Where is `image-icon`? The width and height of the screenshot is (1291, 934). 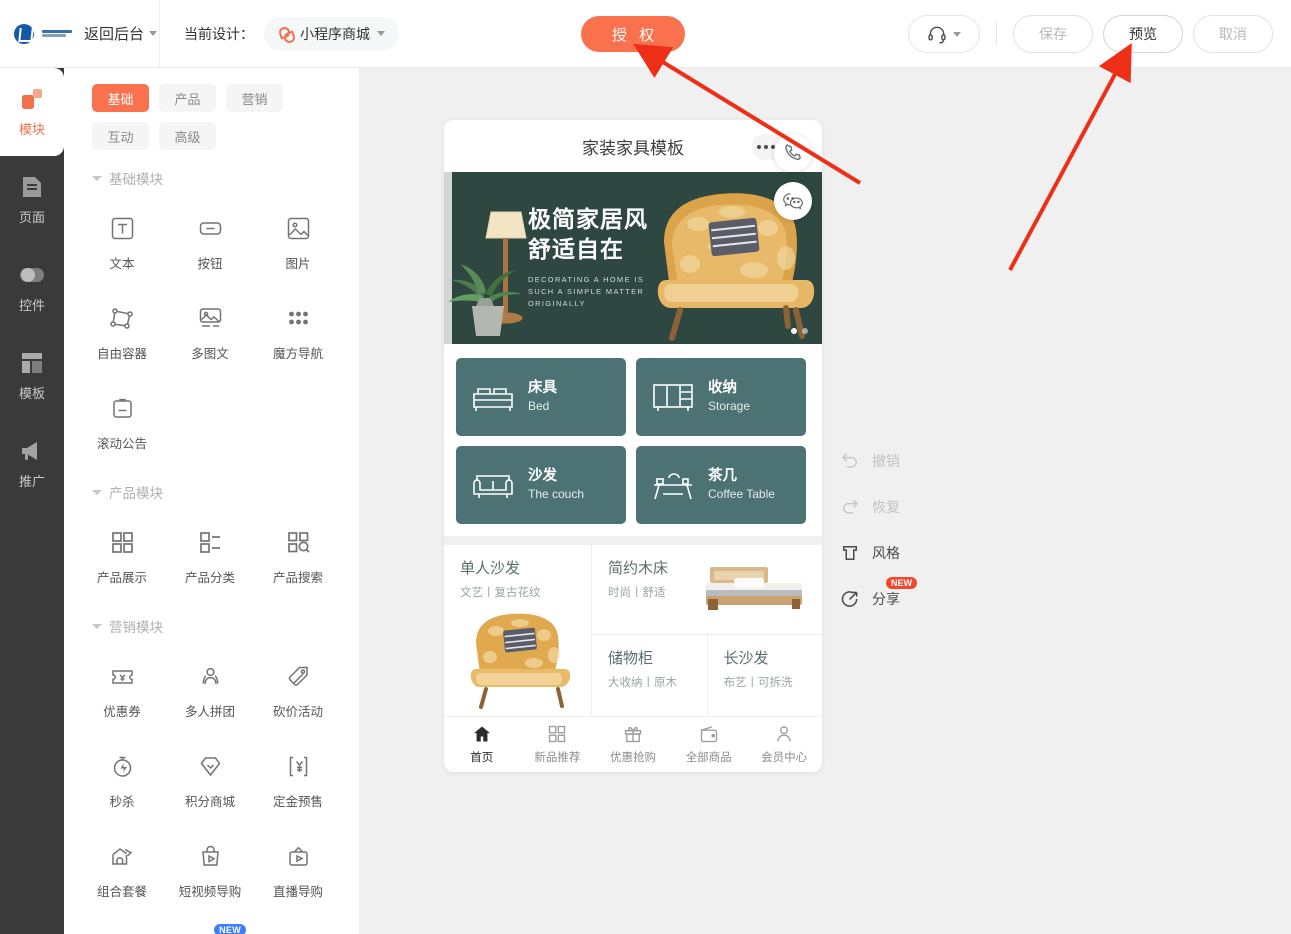
image-icon is located at coordinates (298, 228).